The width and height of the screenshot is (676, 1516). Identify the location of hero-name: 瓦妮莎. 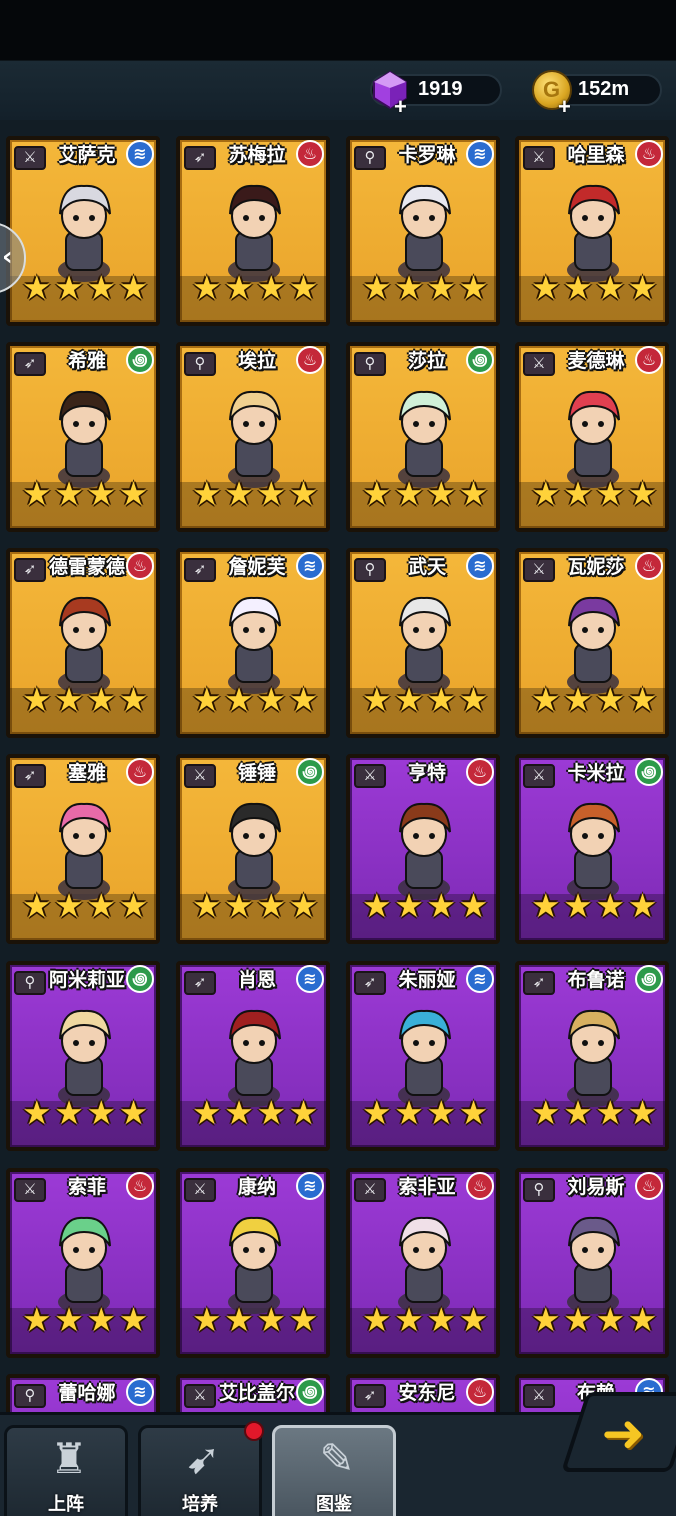
(596, 567).